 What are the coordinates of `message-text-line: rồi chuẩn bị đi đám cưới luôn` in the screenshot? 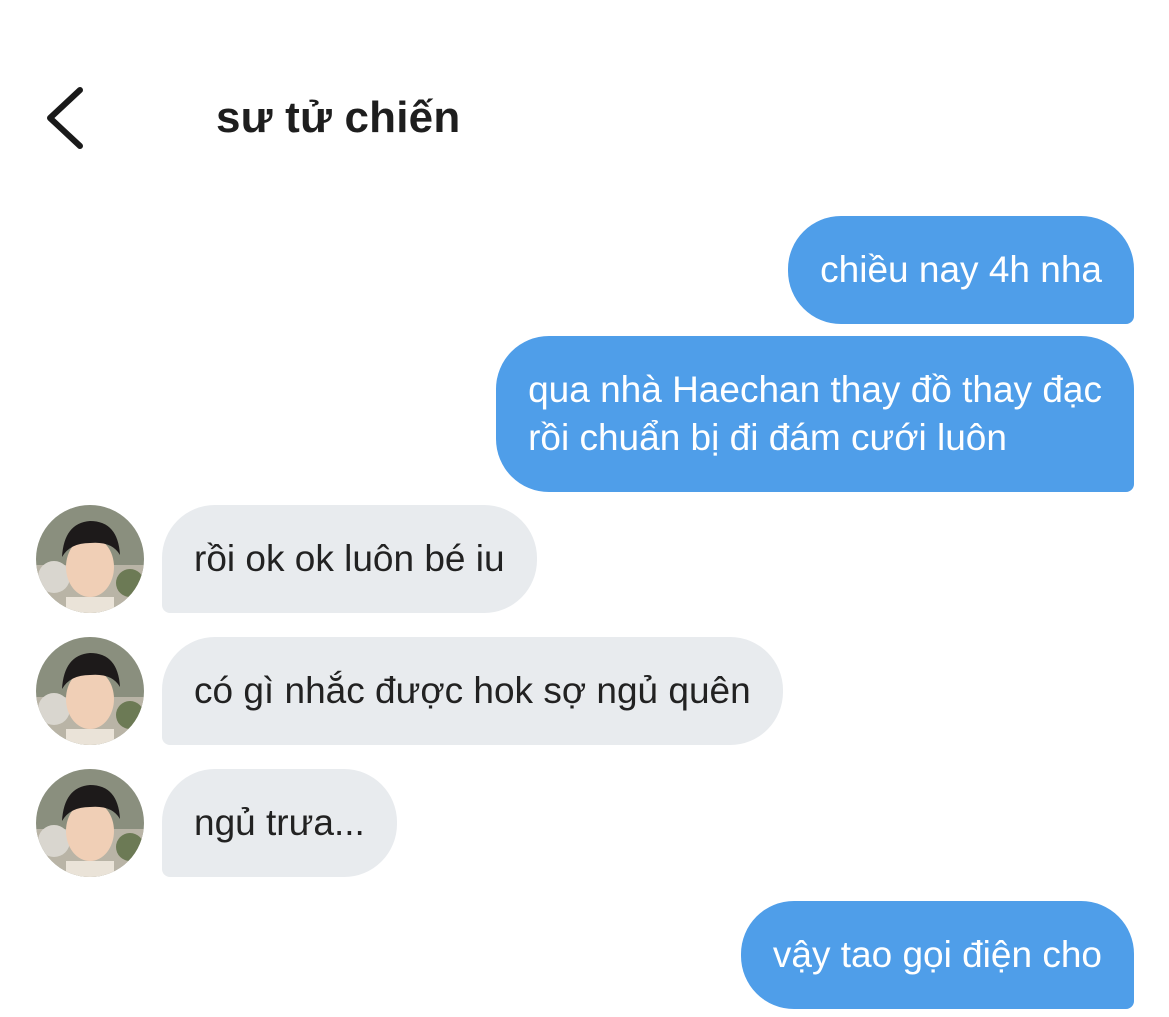 It's located at (767, 437).